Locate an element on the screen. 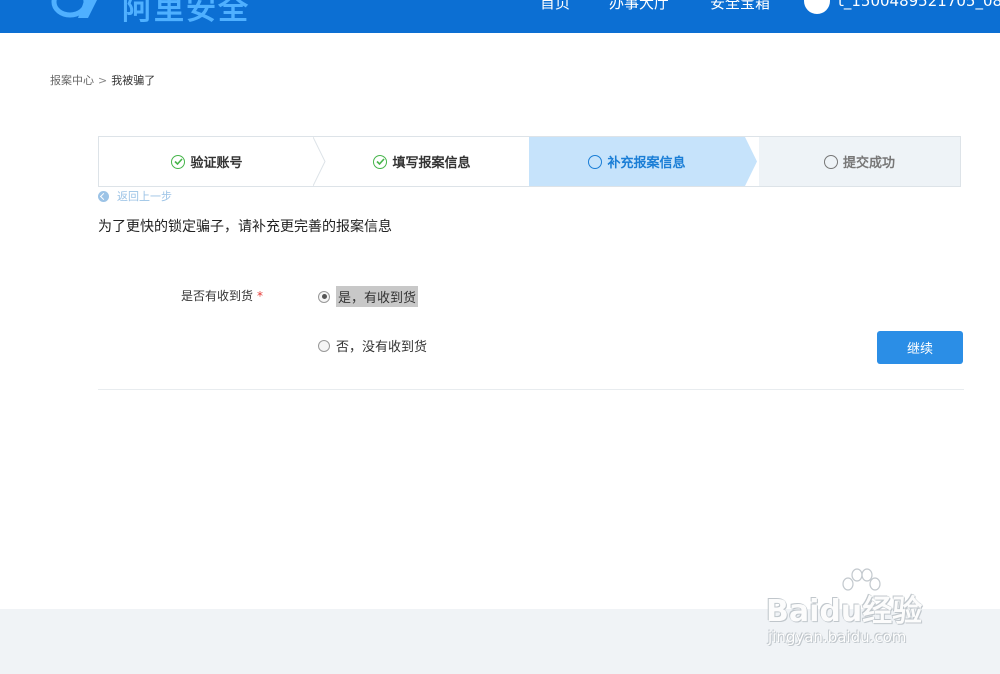  step-verify-account: 验证账号 is located at coordinates (207, 161).